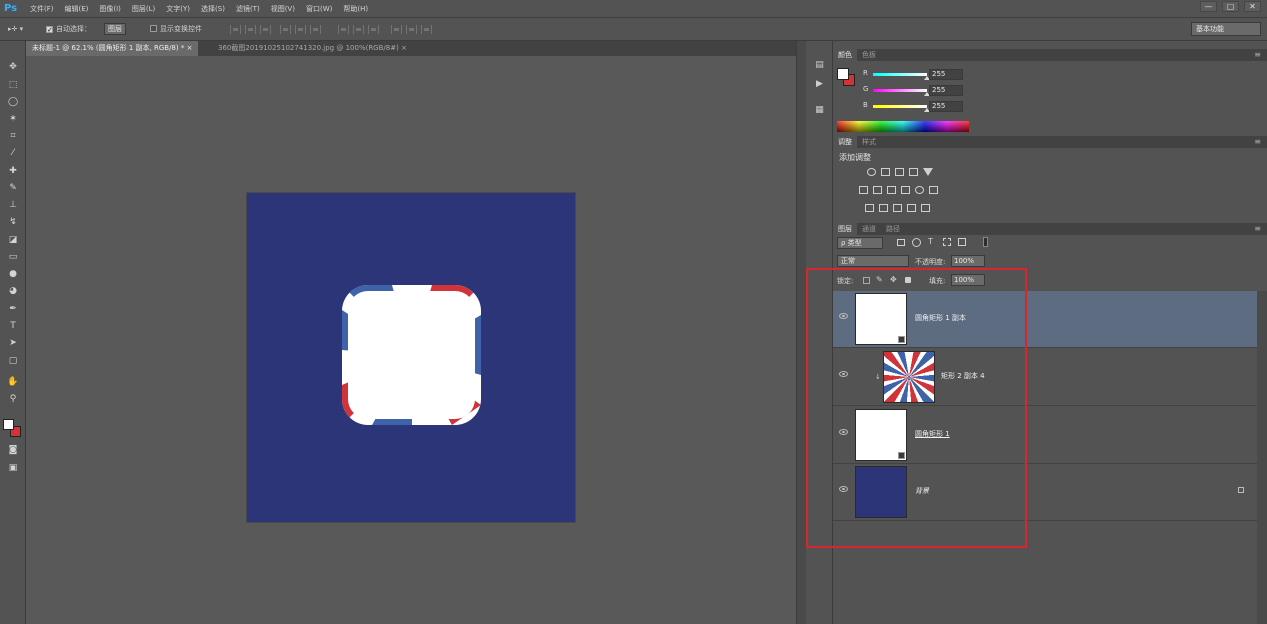 Image resolution: width=1267 pixels, height=624 pixels. I want to click on properties-panel-icon: ▦, so click(819, 110).